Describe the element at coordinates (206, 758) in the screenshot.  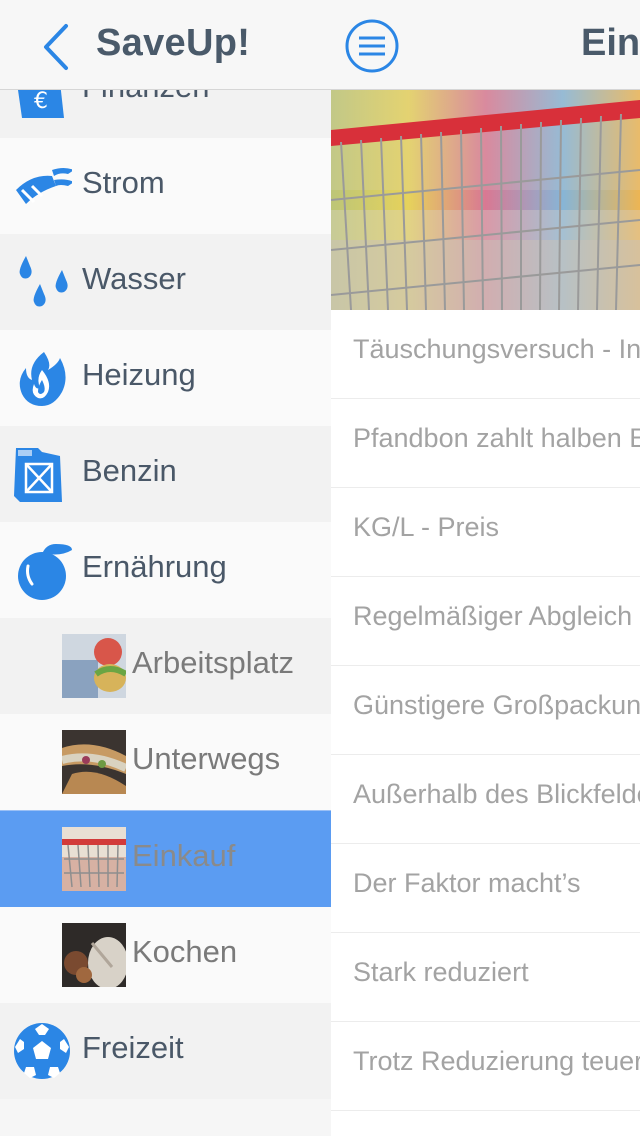
I see `sidebar-item-label: Unterwegs` at that location.